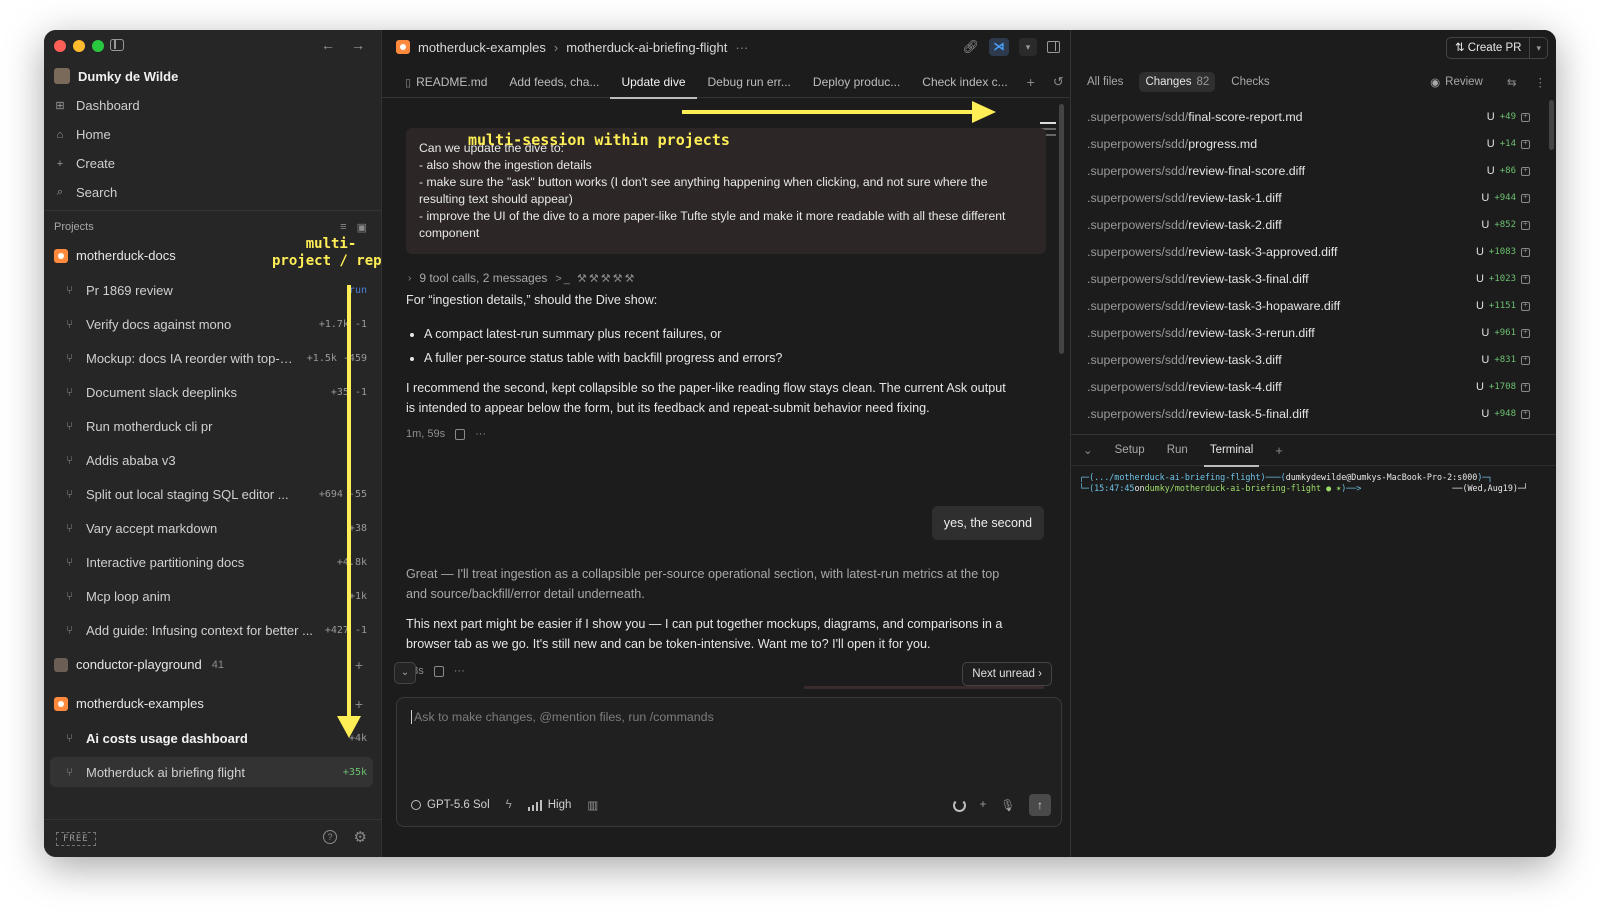  What do you see at coordinates (646, 47) in the screenshot?
I see `breadcrumb-workspace: motherduck-ai-briefing-flight` at bounding box center [646, 47].